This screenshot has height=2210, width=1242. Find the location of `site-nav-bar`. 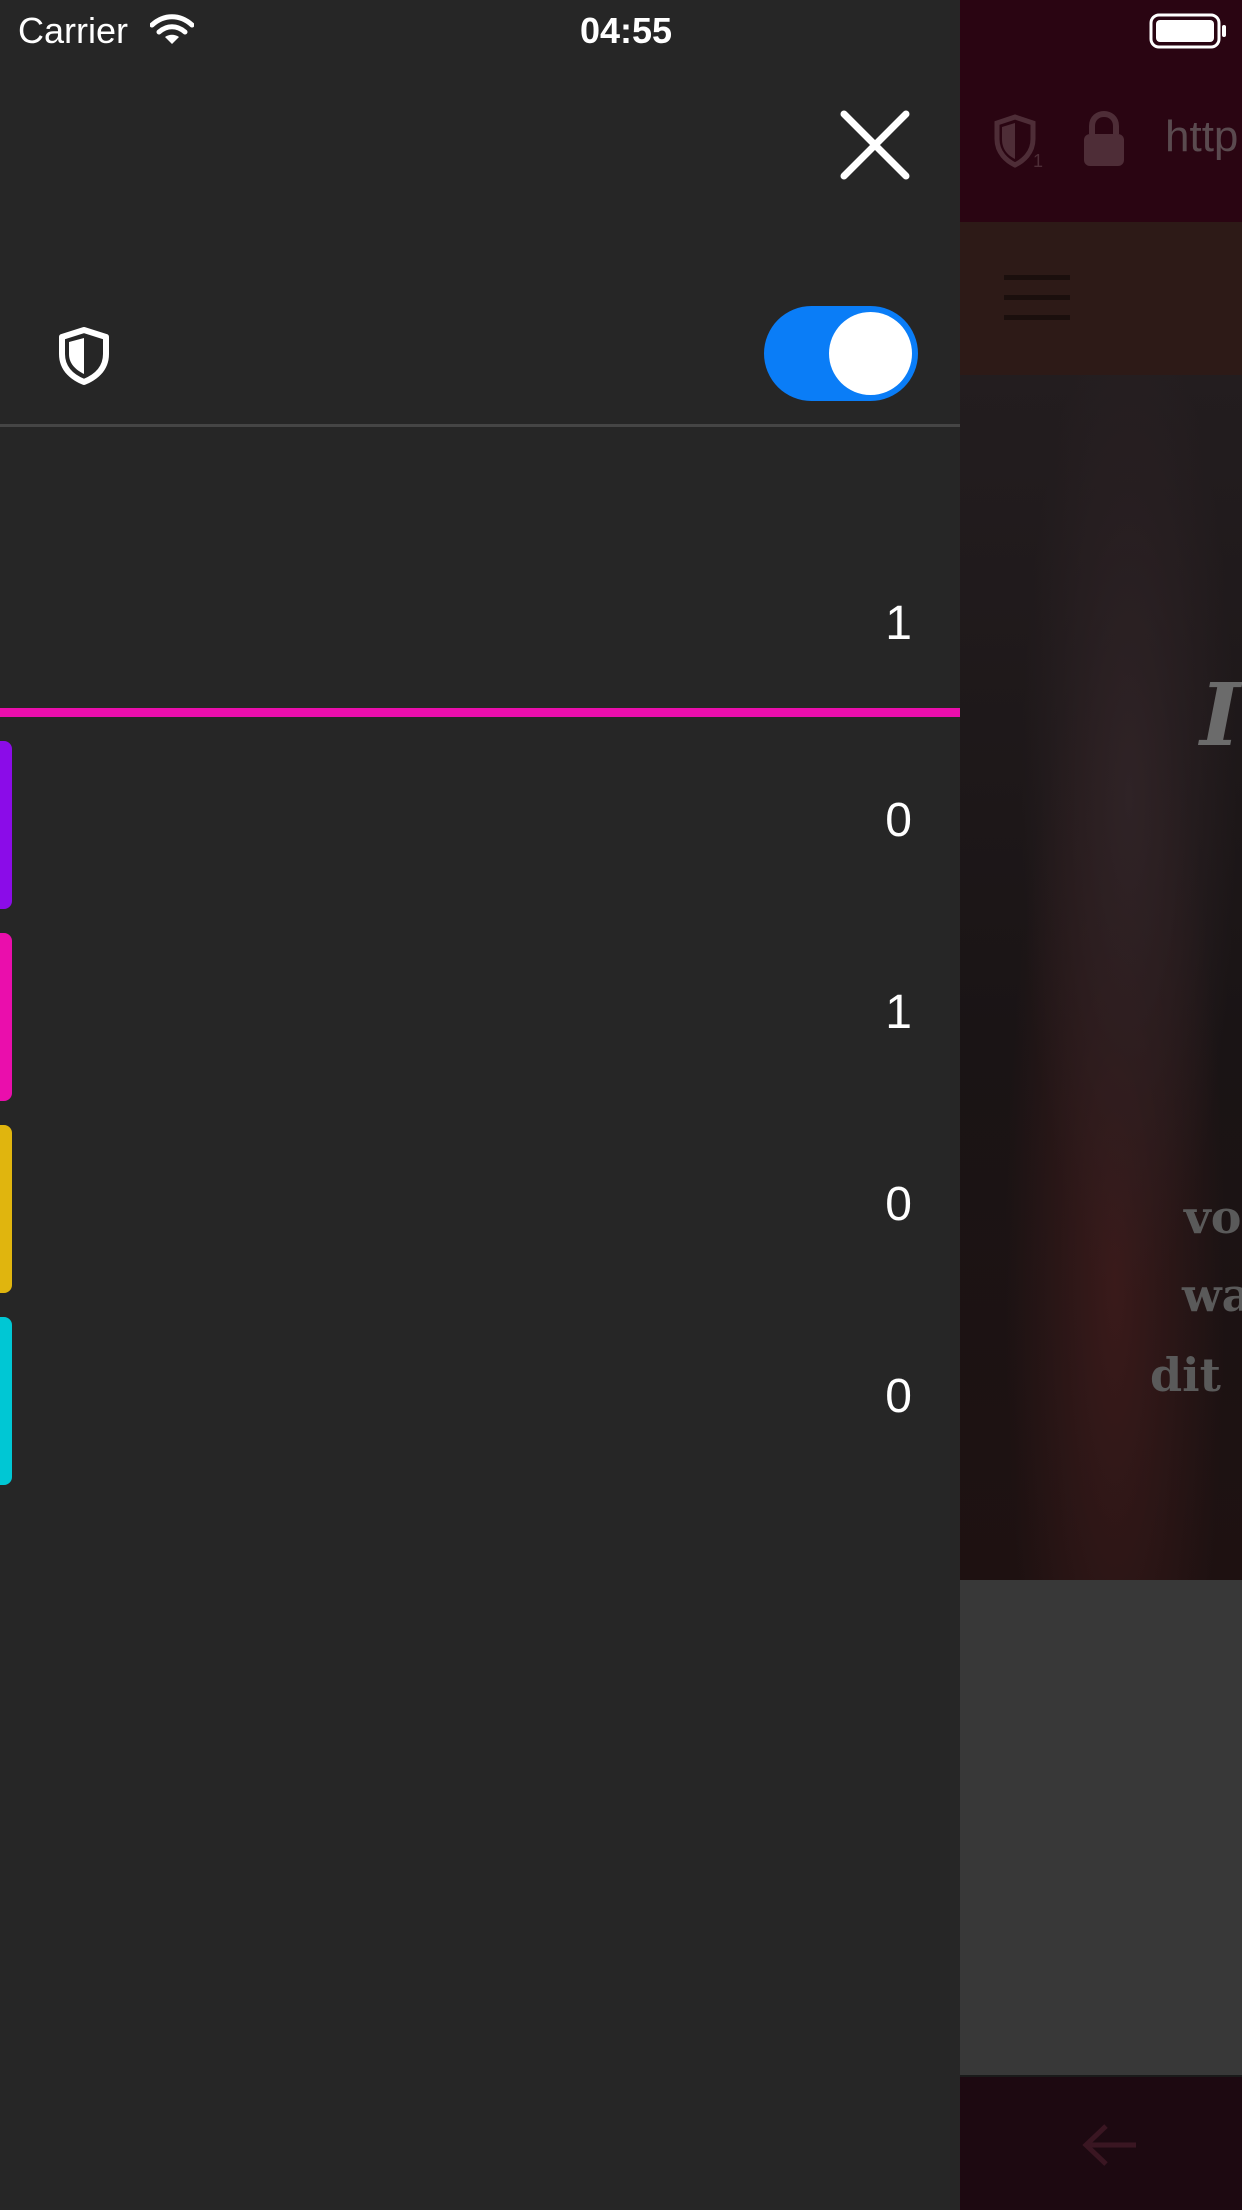

site-nav-bar is located at coordinates (1101, 298).